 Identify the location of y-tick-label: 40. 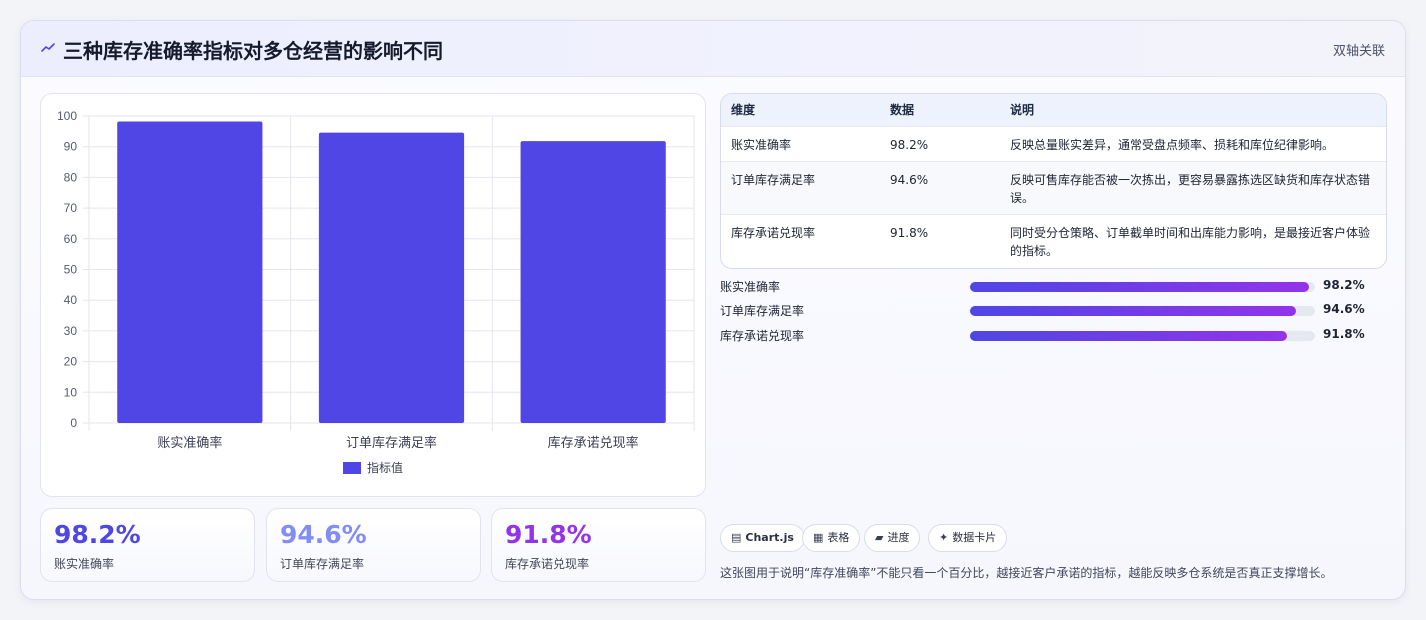
(71, 300).